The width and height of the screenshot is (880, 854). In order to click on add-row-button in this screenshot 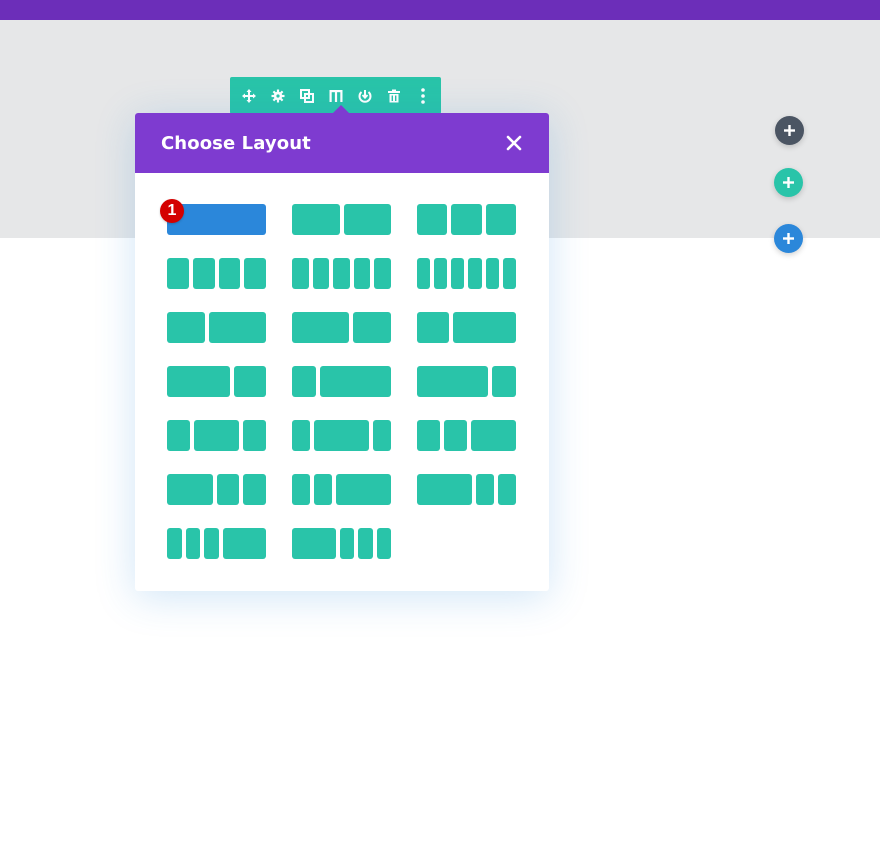, I will do `click(788, 182)`.